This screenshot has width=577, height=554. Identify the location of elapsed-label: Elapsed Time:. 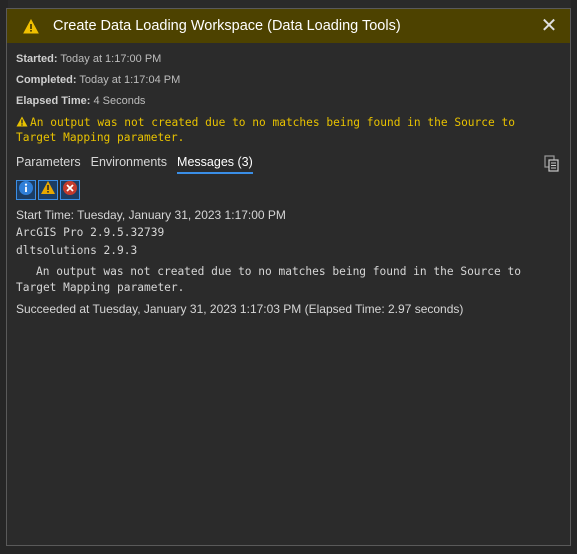
(53, 101).